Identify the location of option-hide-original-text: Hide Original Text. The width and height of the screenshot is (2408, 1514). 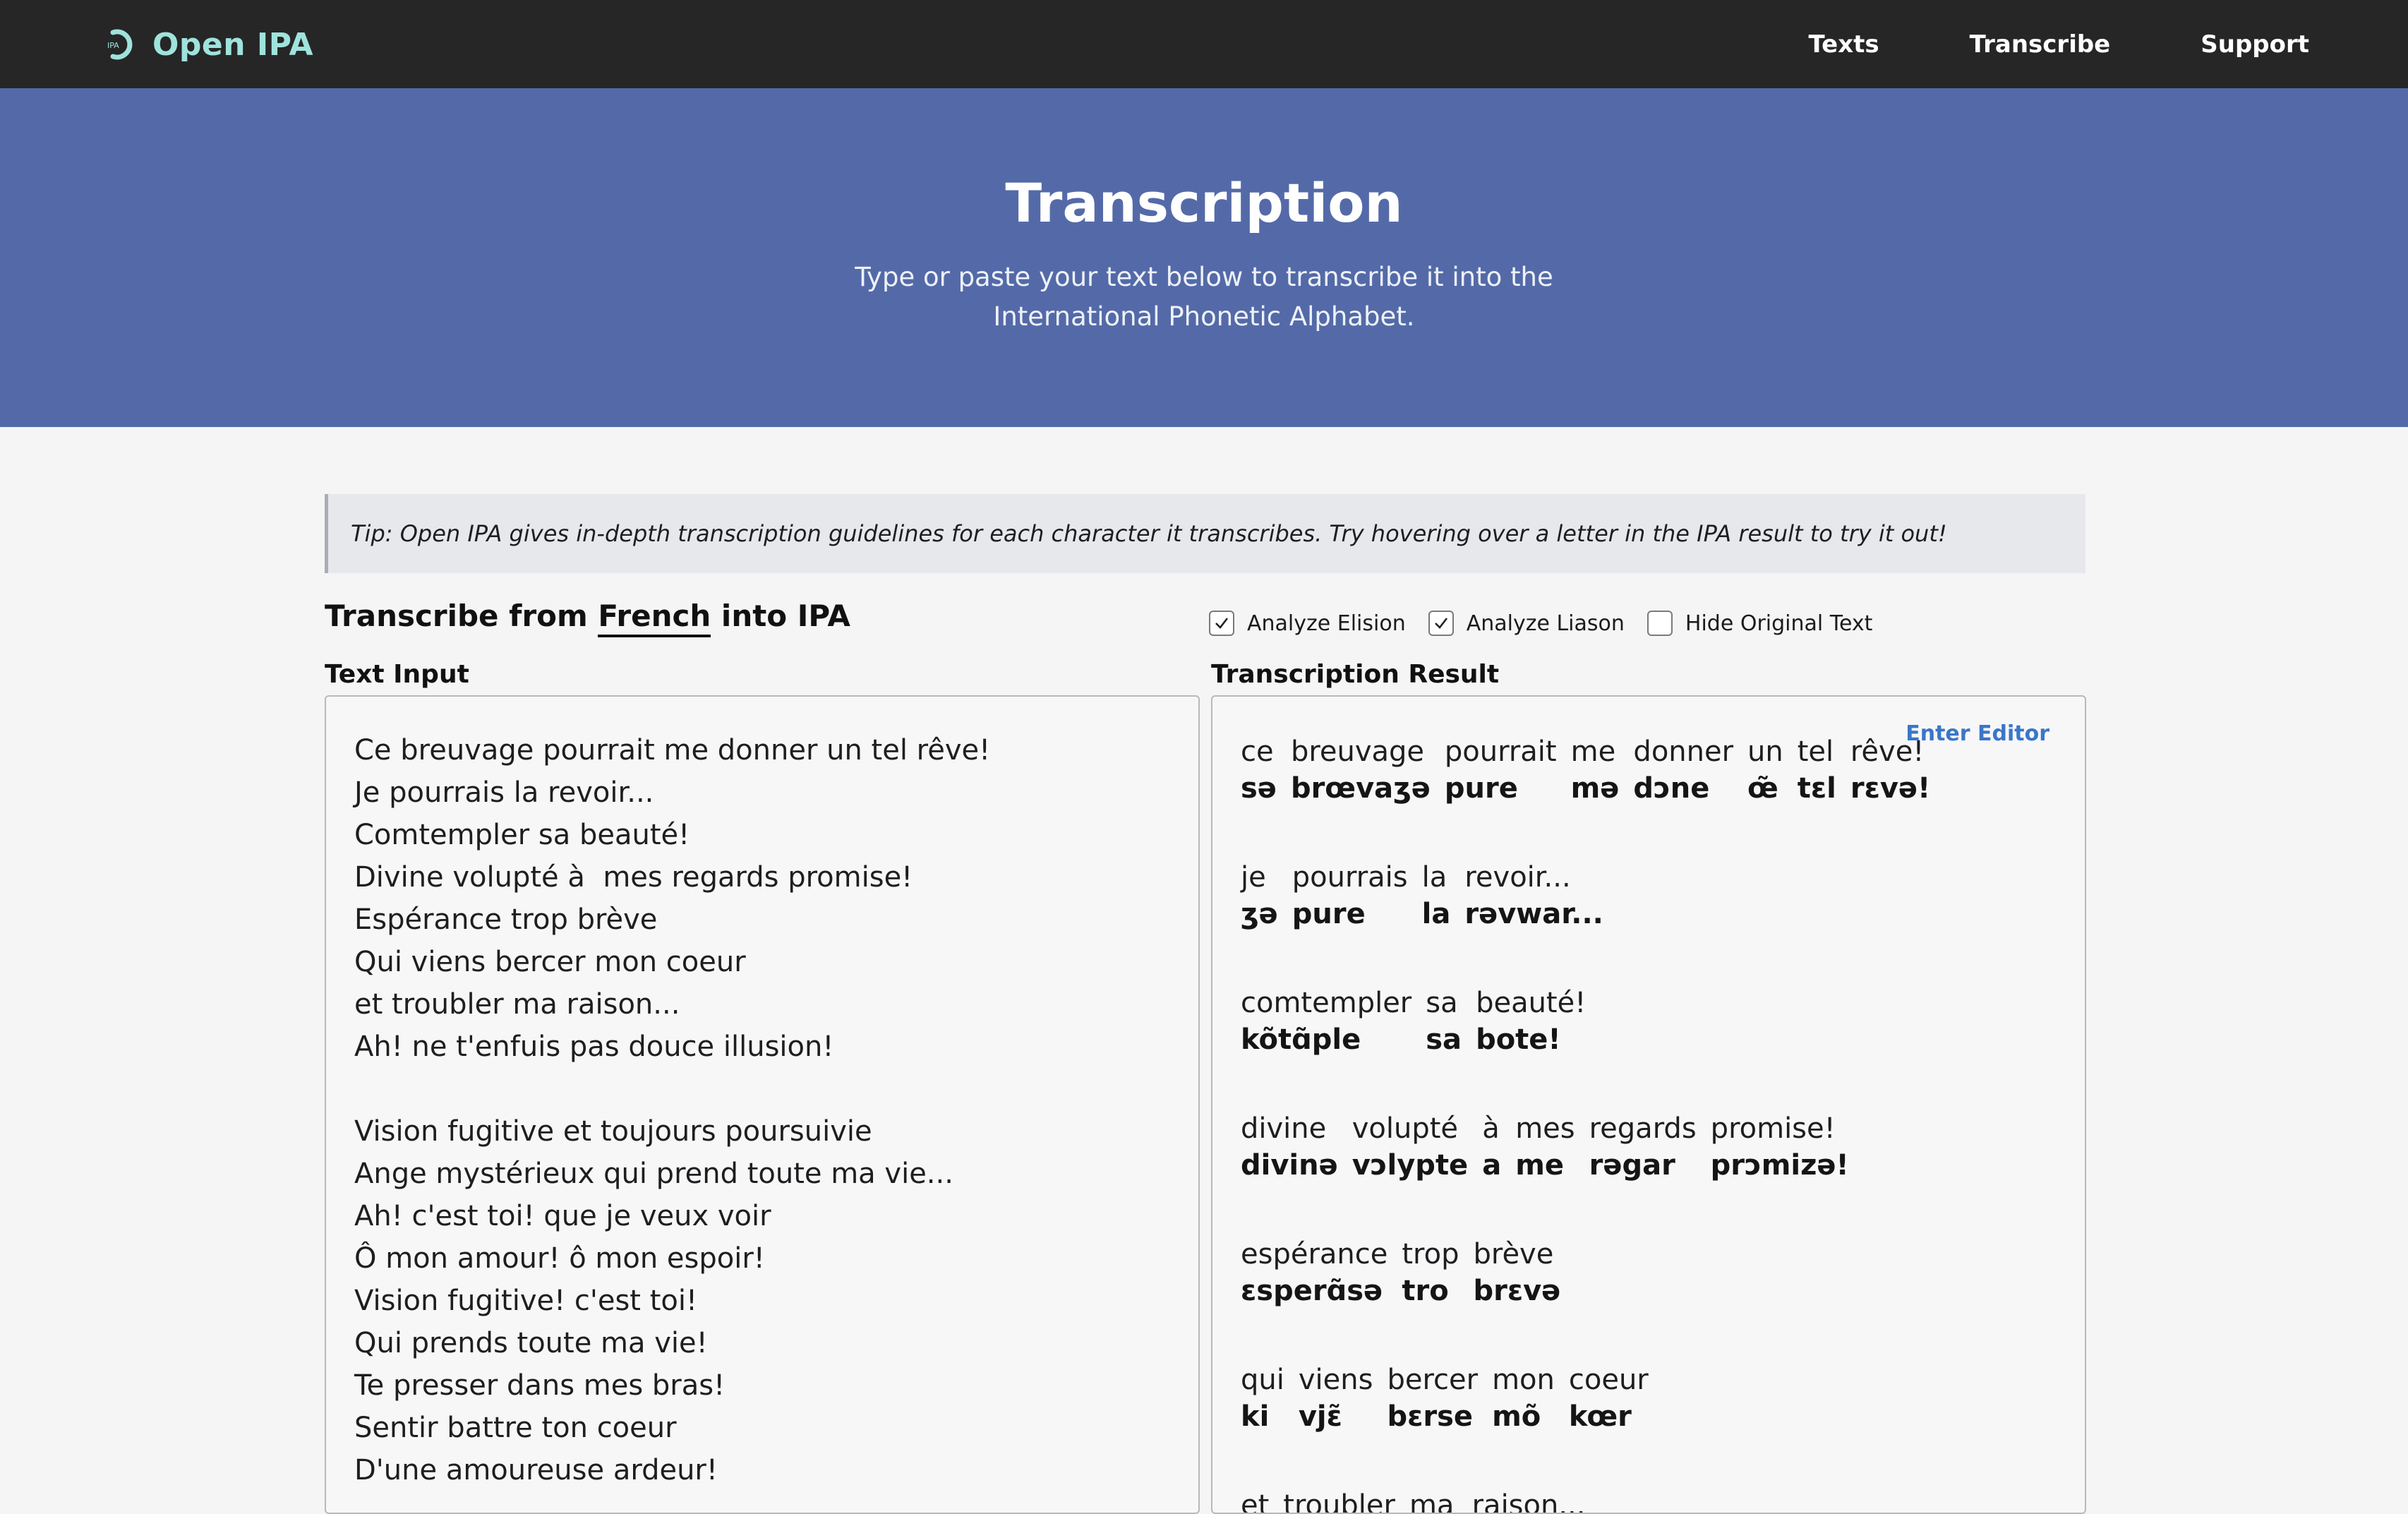
(1759, 624).